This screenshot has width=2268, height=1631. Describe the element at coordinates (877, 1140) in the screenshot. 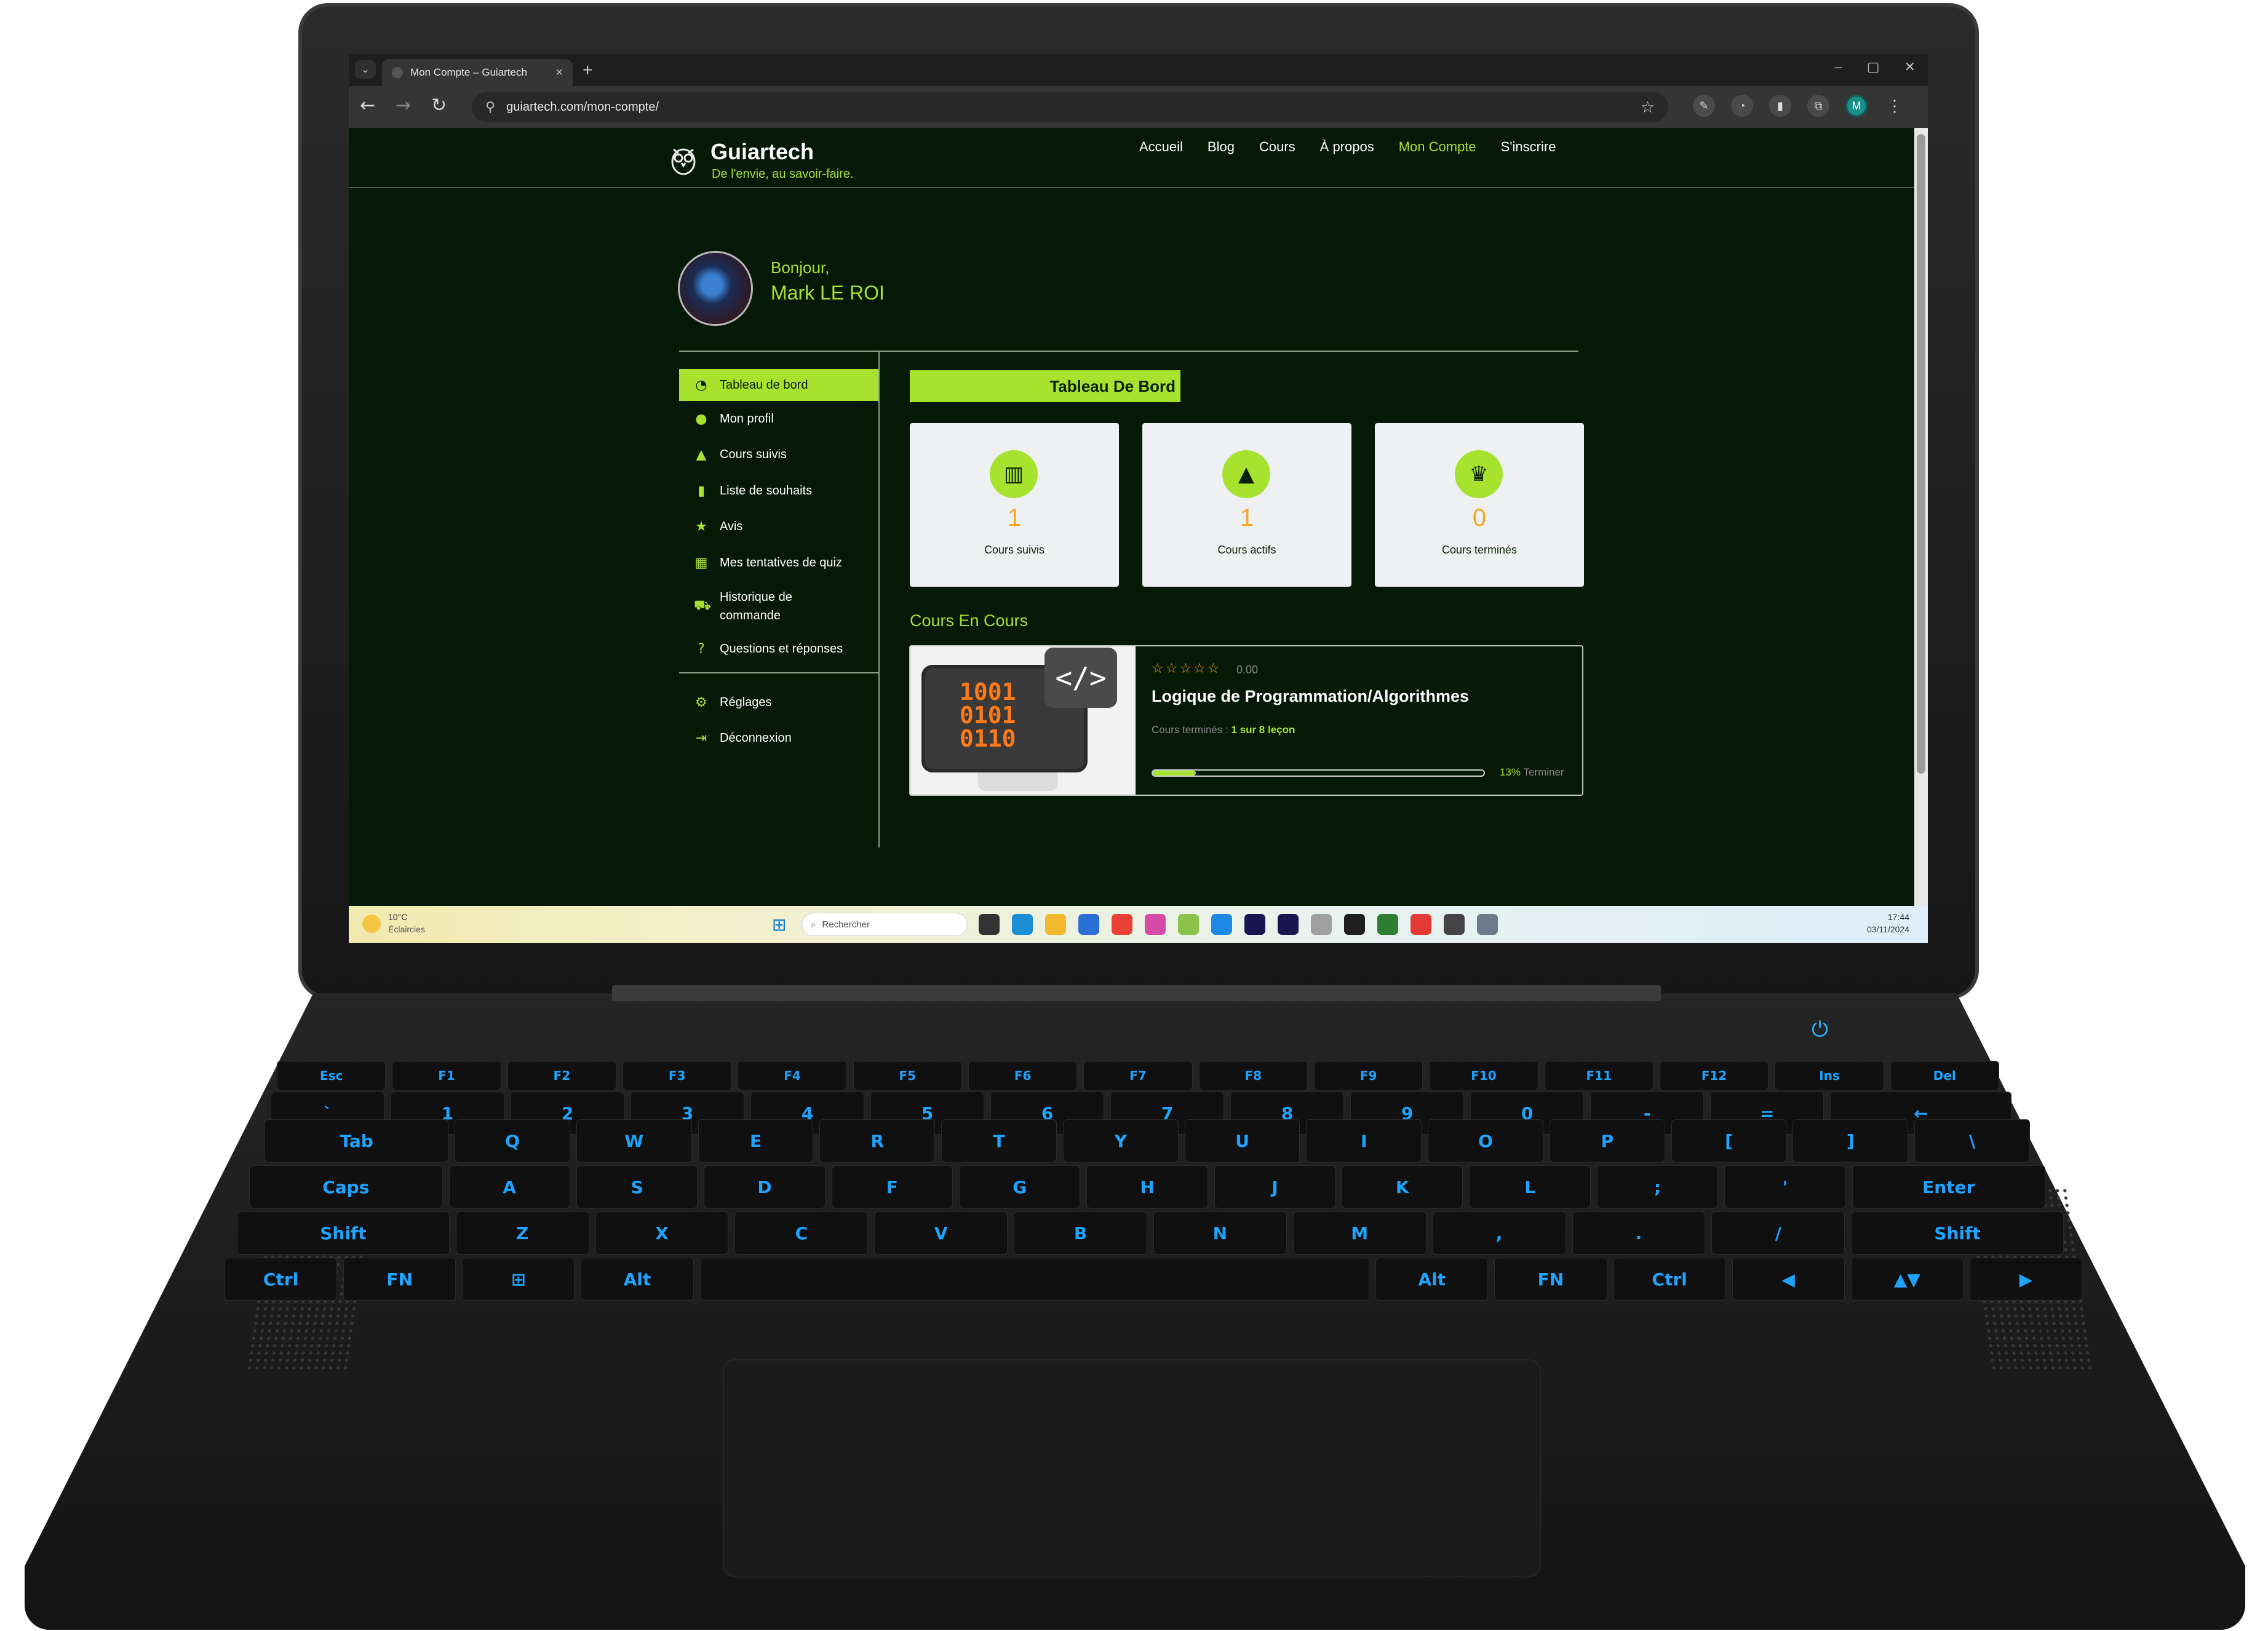

I see `key: R` at that location.